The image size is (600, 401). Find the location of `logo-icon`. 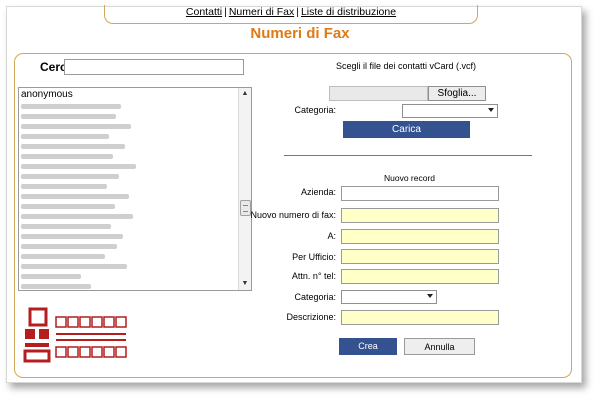

logo-icon is located at coordinates (75, 335).